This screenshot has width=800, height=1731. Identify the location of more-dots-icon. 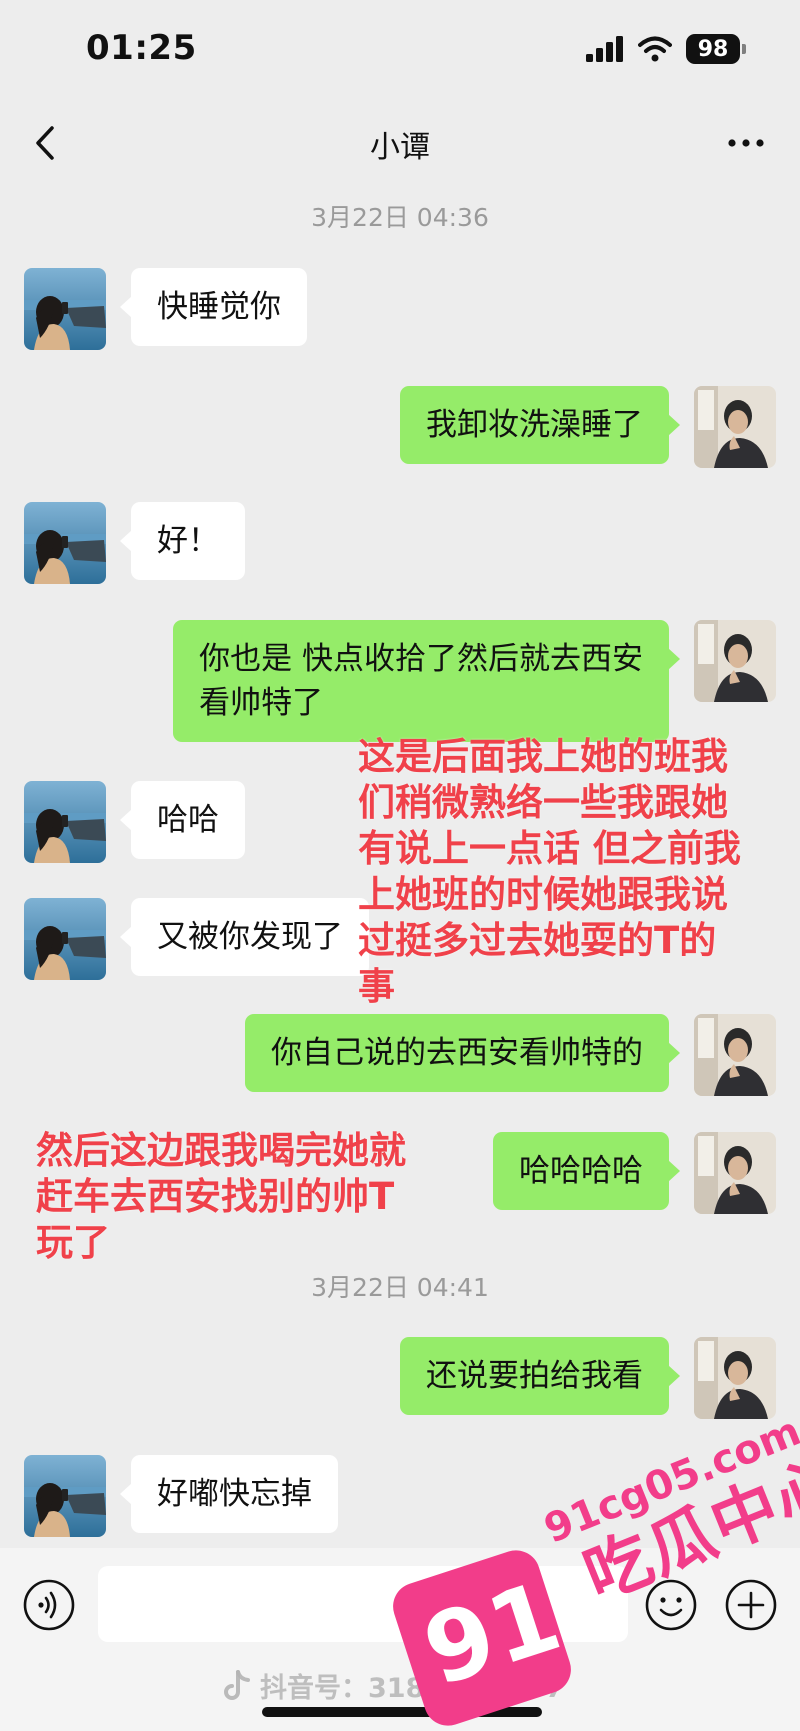
(746, 143).